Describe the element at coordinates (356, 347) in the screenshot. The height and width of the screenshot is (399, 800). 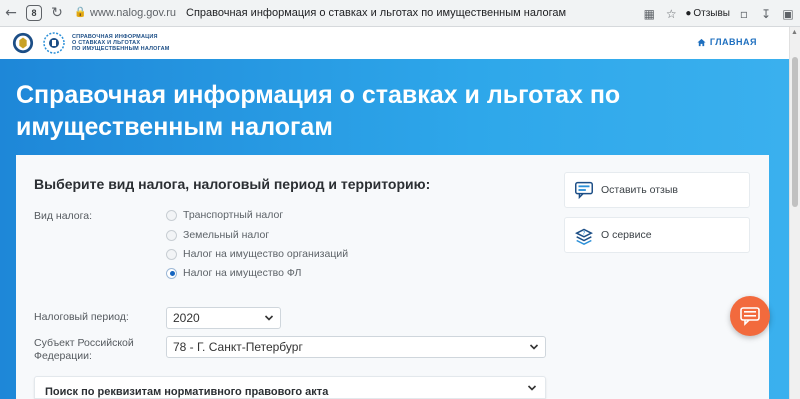
I see `region-select: 78 - Г. Санкт-Петербург` at that location.